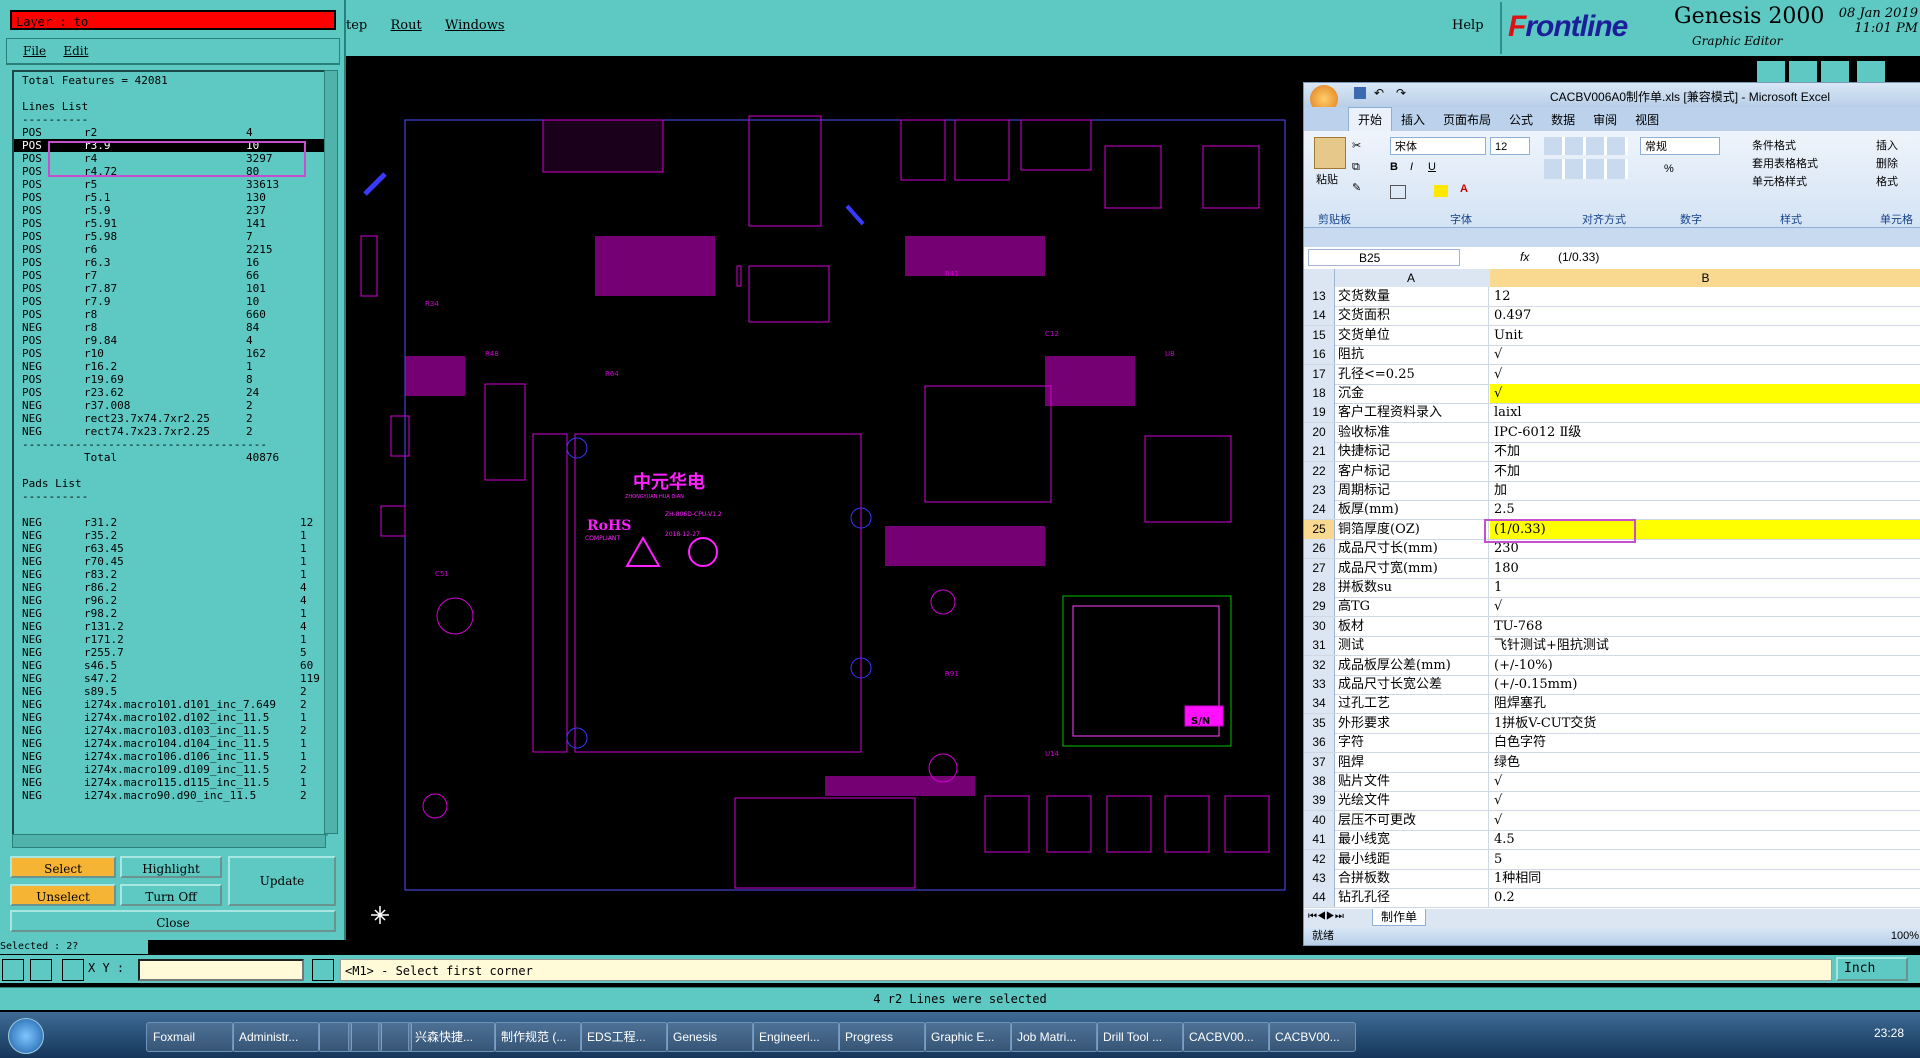 The height and width of the screenshot is (1058, 1920). I want to click on font-color-icon: A, so click(1464, 189).